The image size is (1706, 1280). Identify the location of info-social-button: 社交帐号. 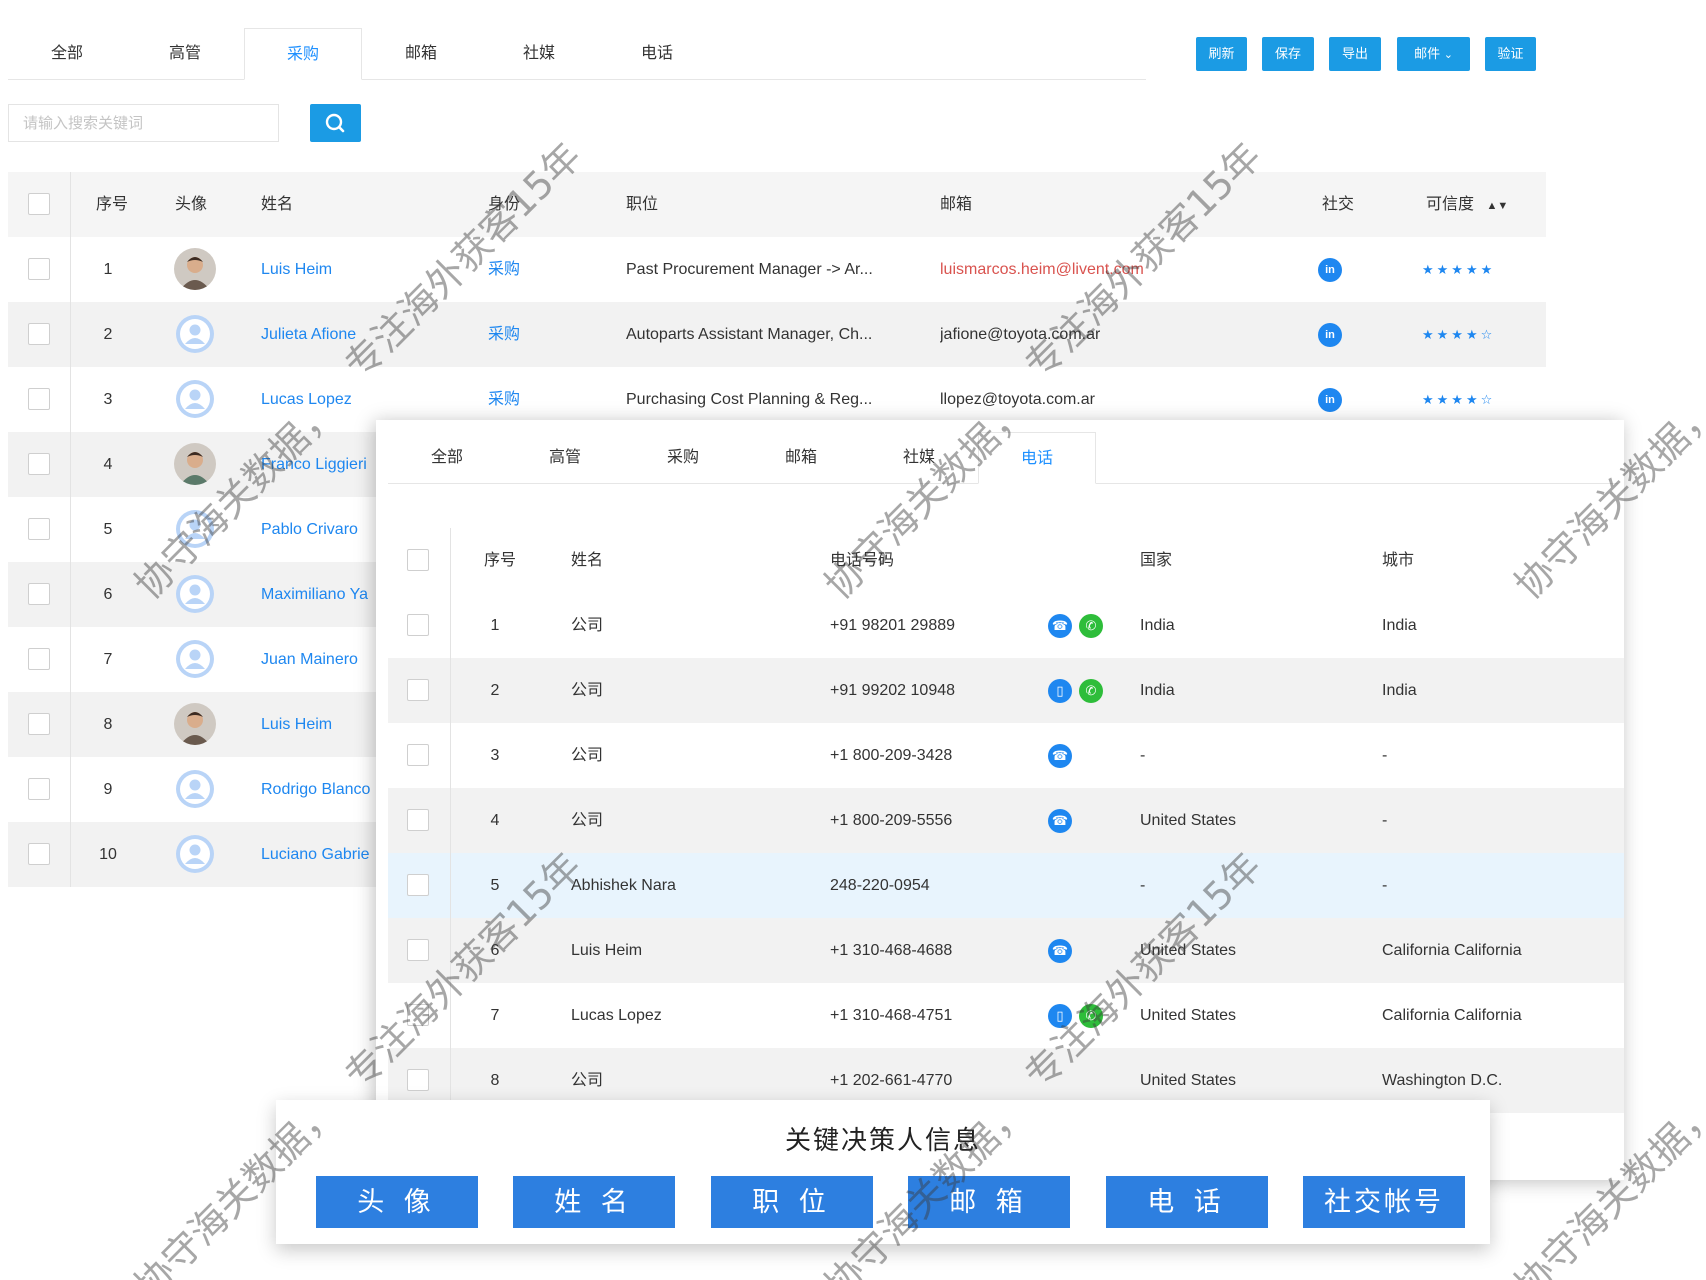
(1384, 1202).